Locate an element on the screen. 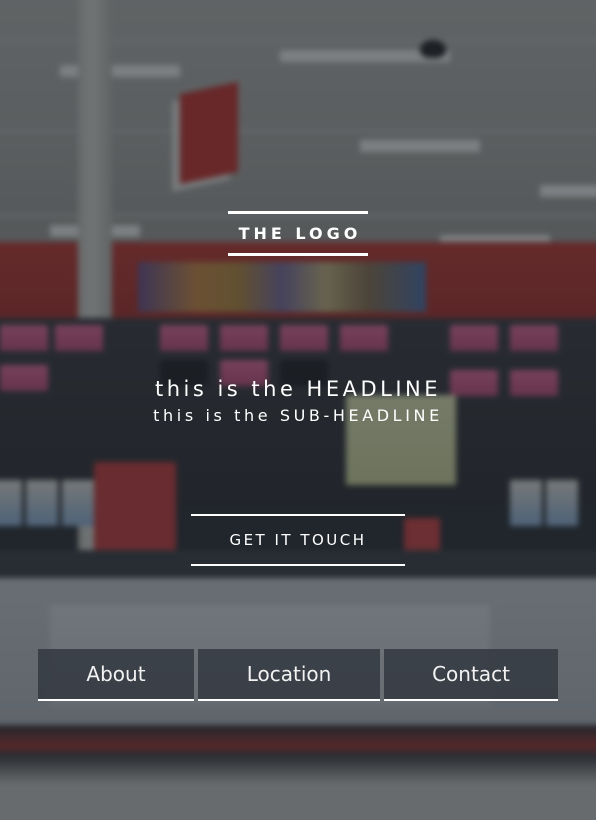  get-in-touch-button: GET IT TOUCH is located at coordinates (298, 540).